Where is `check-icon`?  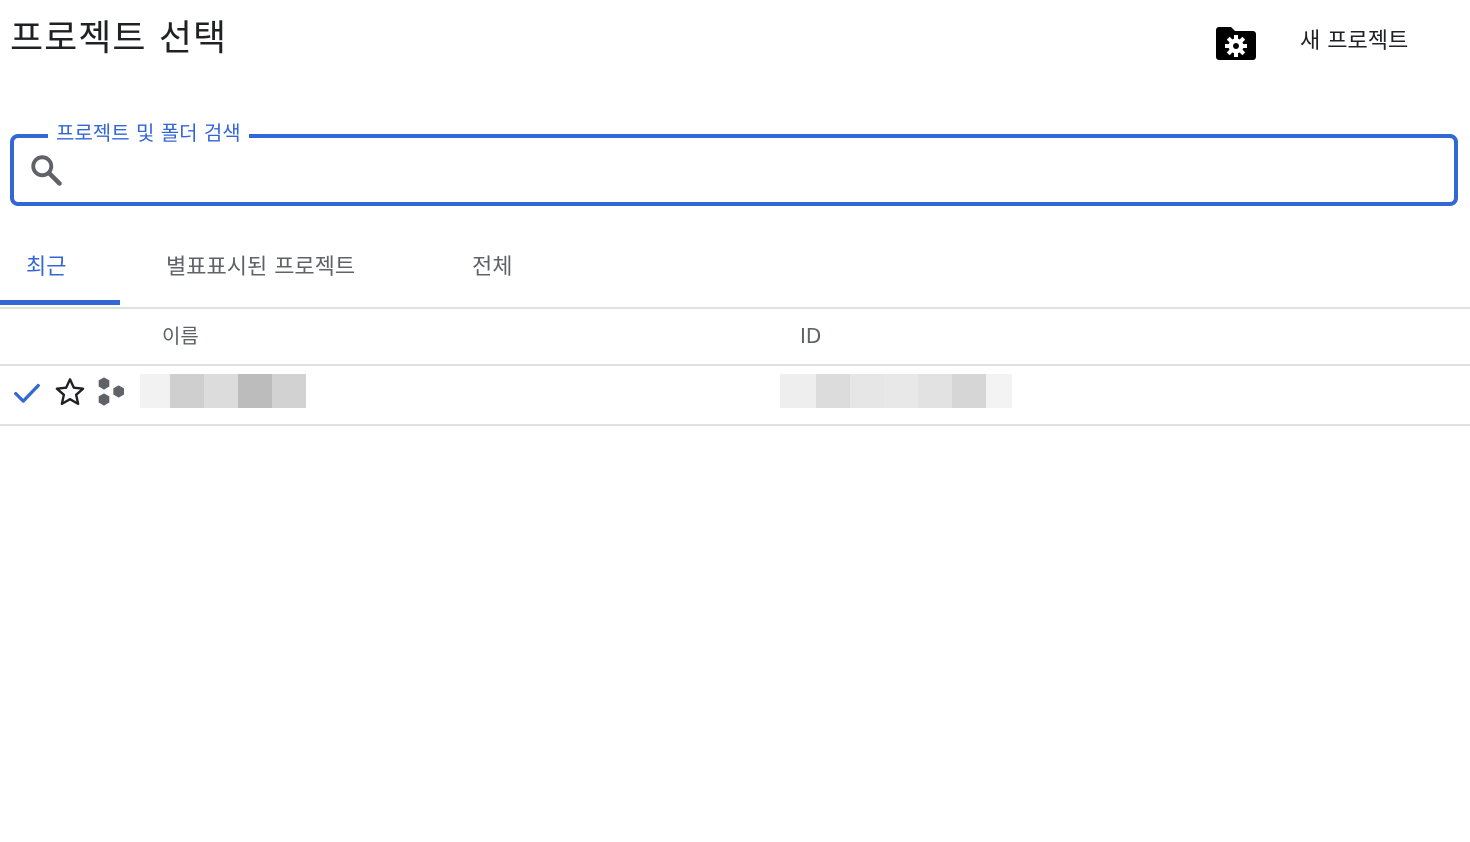 check-icon is located at coordinates (27, 393).